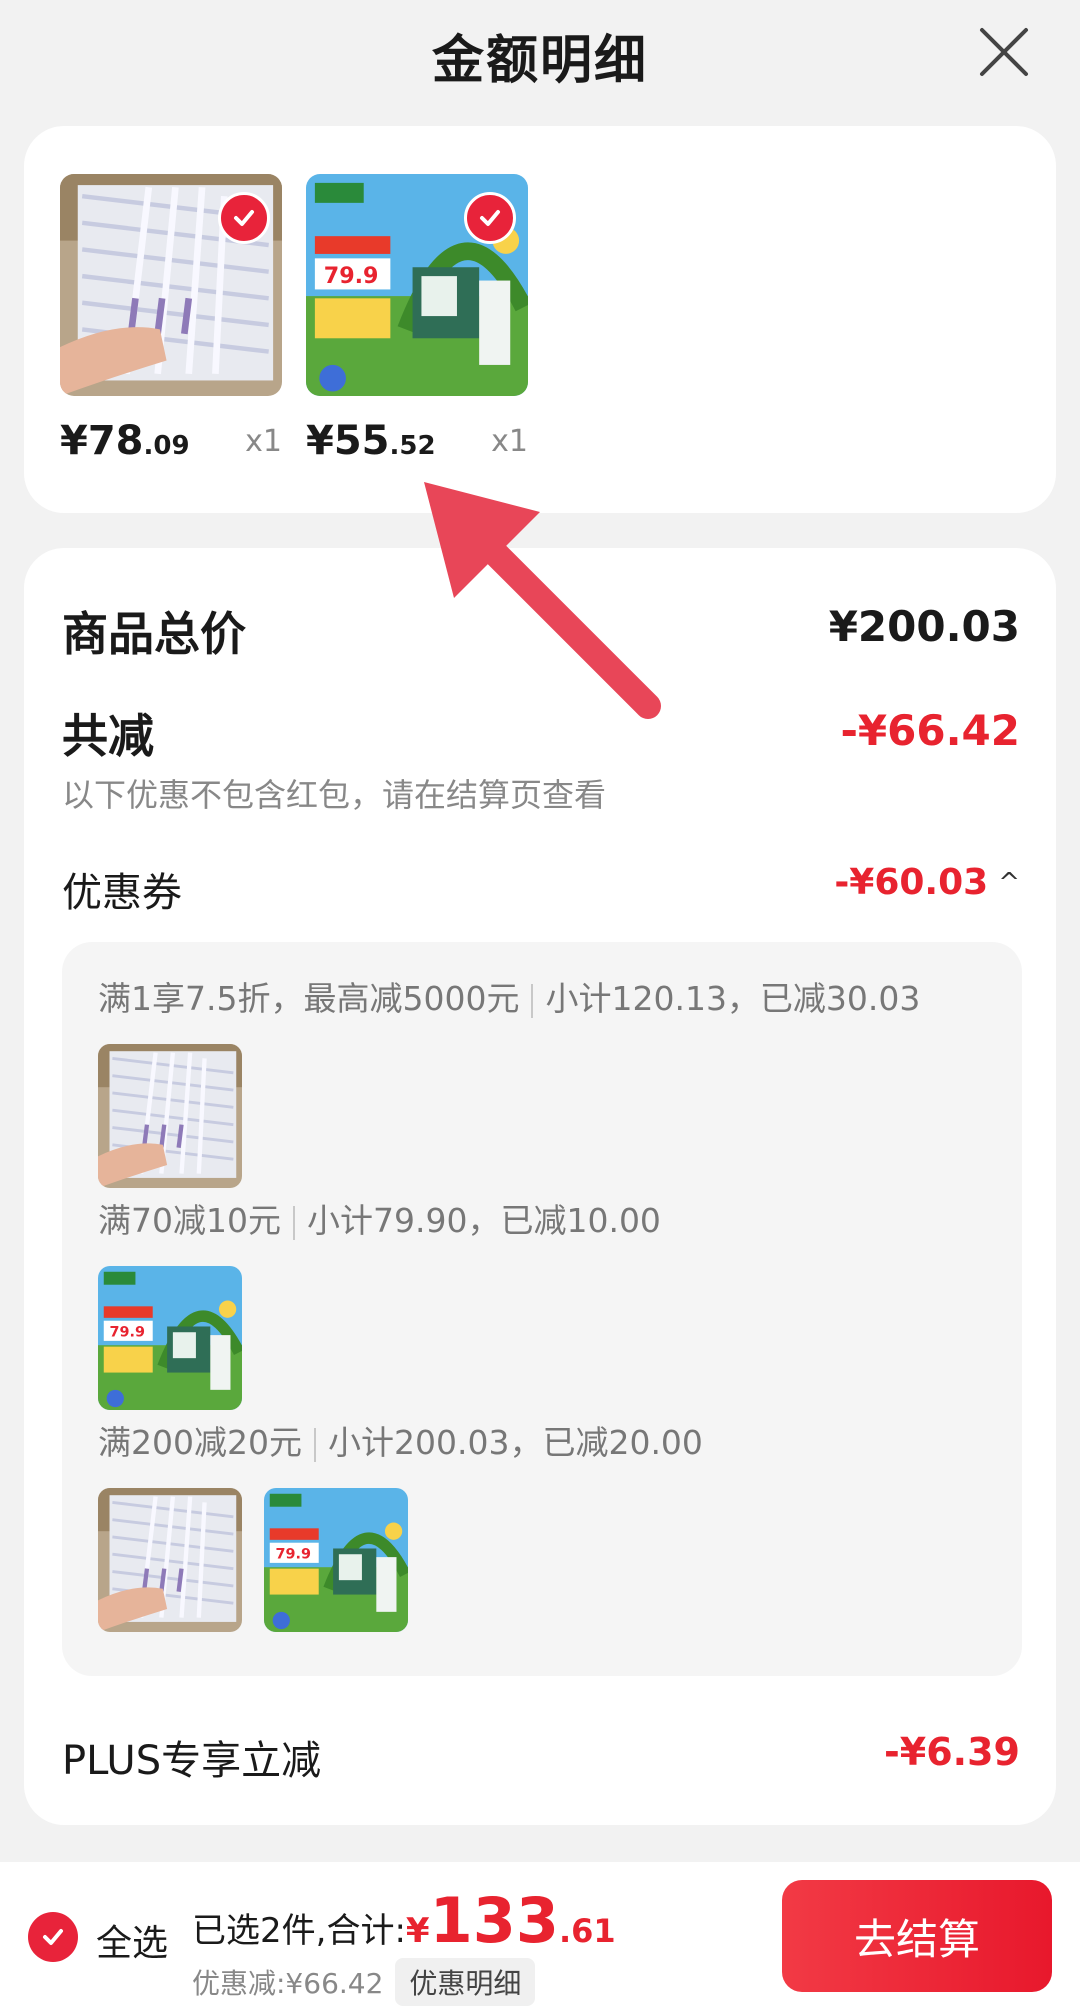 The image size is (1080, 2012). Describe the element at coordinates (166, 446) in the screenshot. I see `price-cents: .09` at that location.